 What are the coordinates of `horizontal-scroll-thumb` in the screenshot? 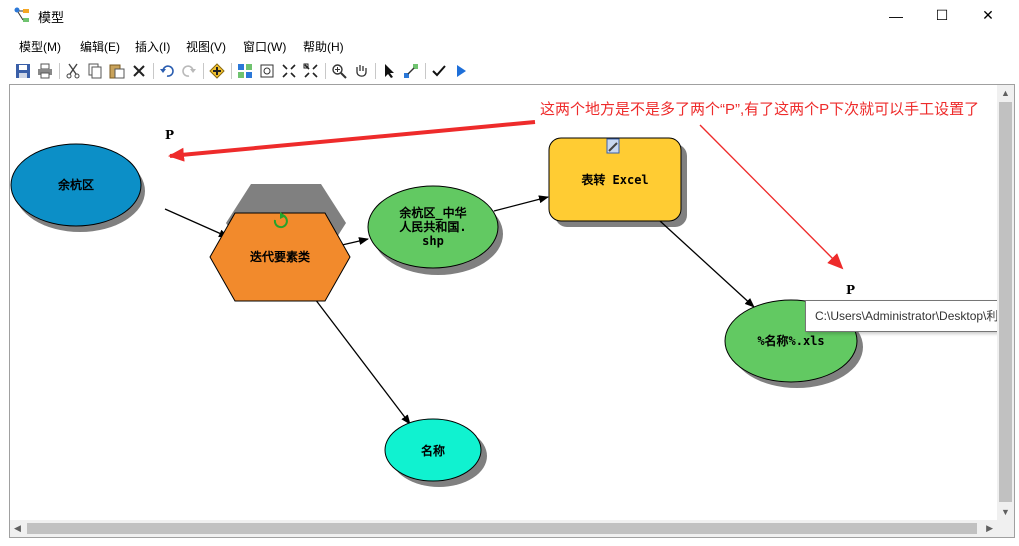 It's located at (502, 528).